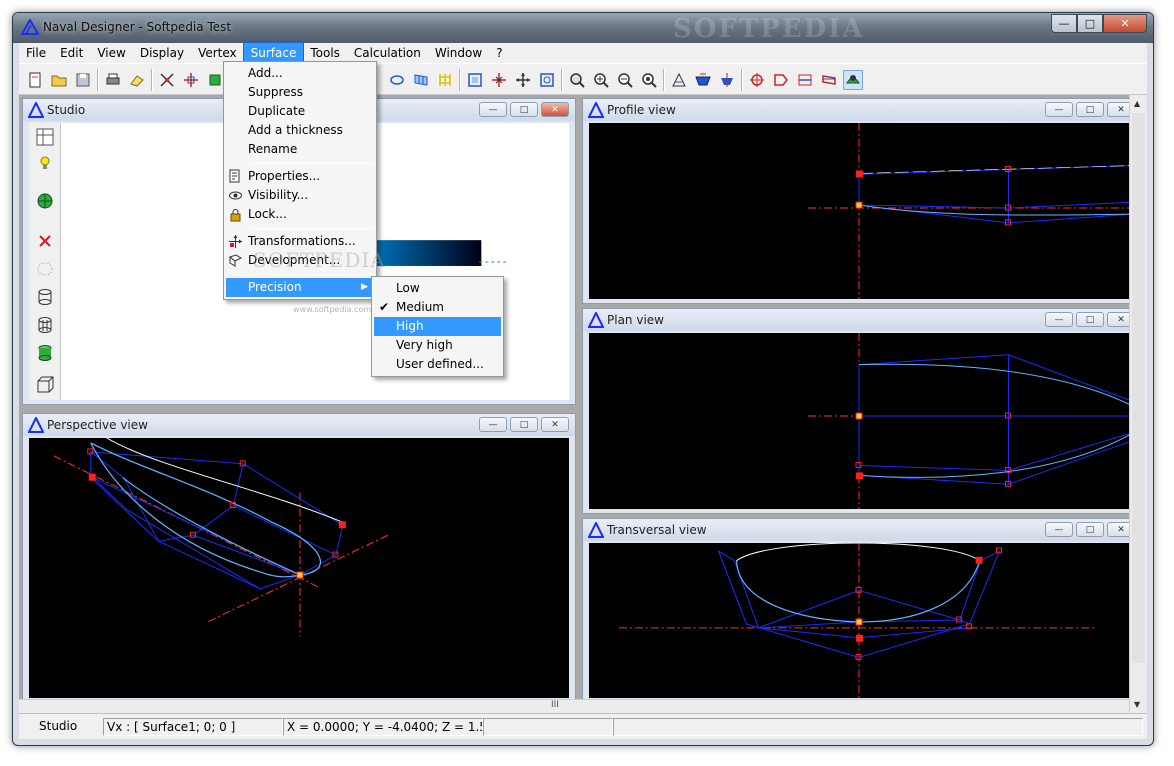 The image size is (1174, 766). What do you see at coordinates (523, 80) in the screenshot?
I see `pan-icon` at bounding box center [523, 80].